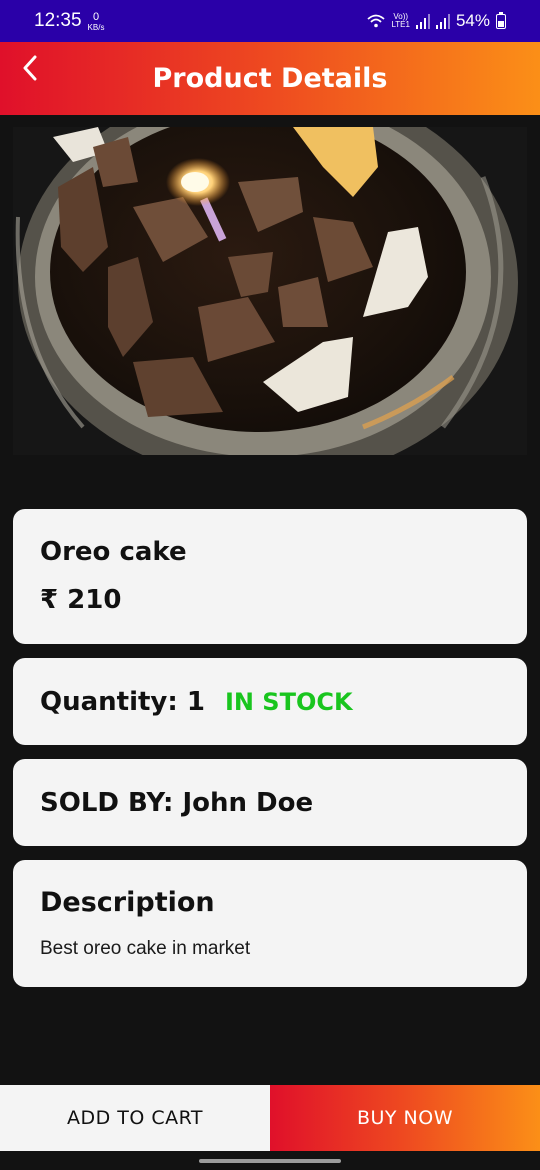 Image resolution: width=540 pixels, height=1170 pixels. What do you see at coordinates (127, 902) in the screenshot?
I see `description-title: Description` at bounding box center [127, 902].